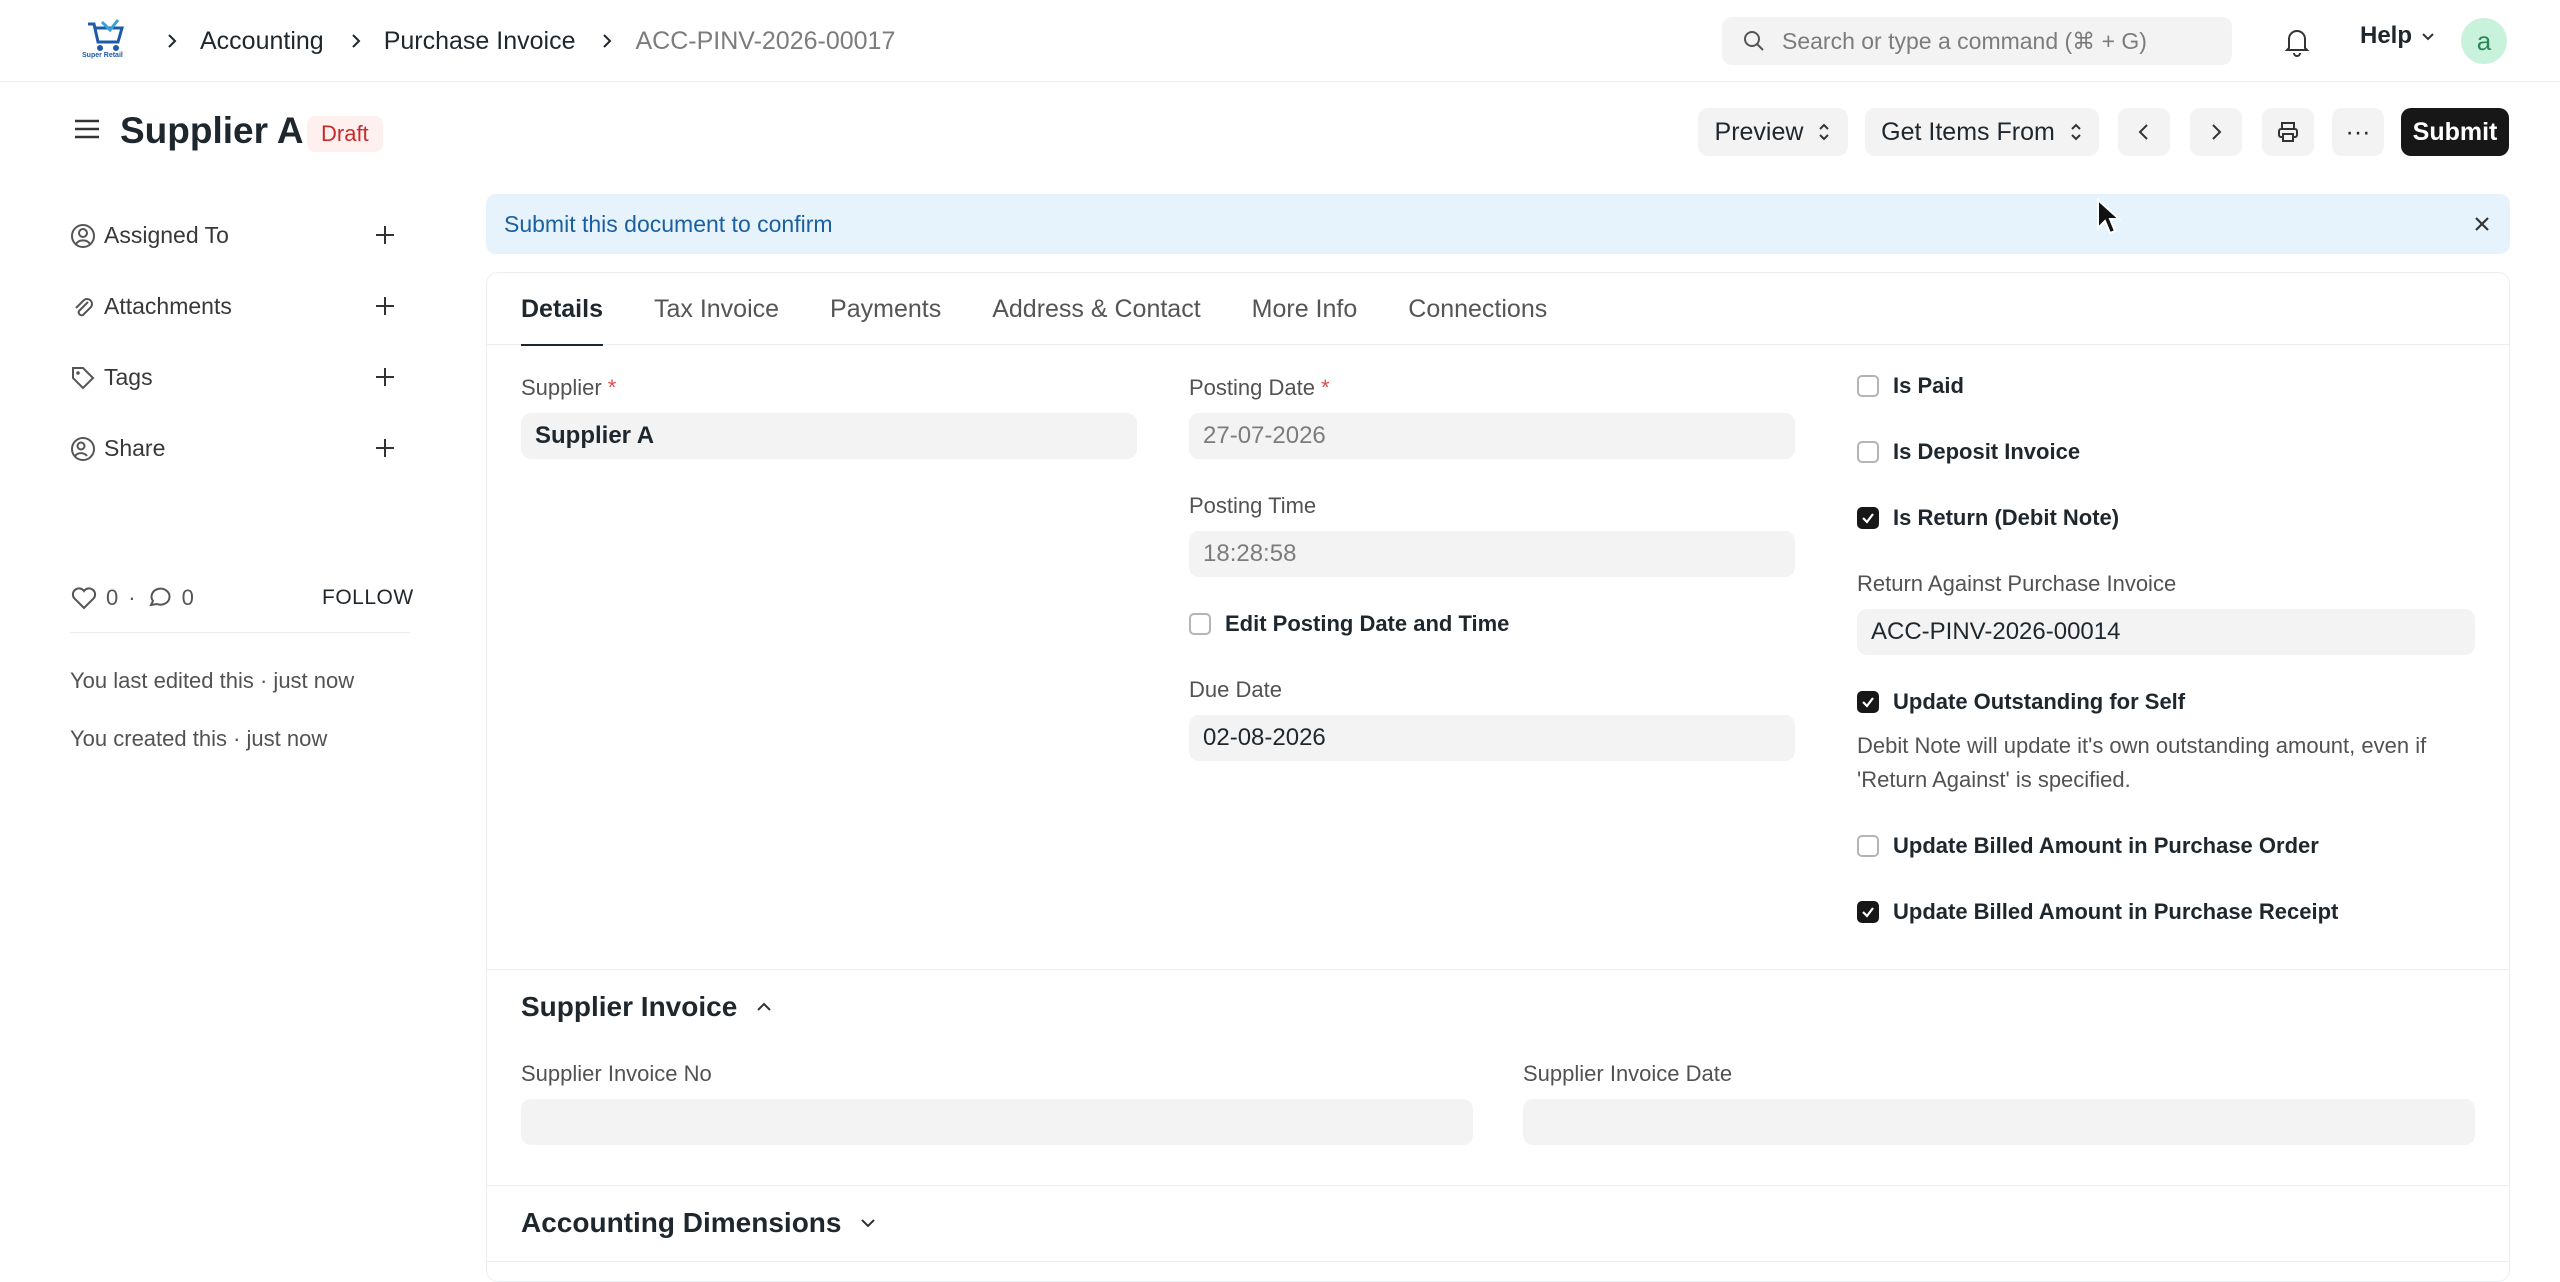  I want to click on accounting-dimensions-section-header: Accounting Dimensions, so click(700, 1223).